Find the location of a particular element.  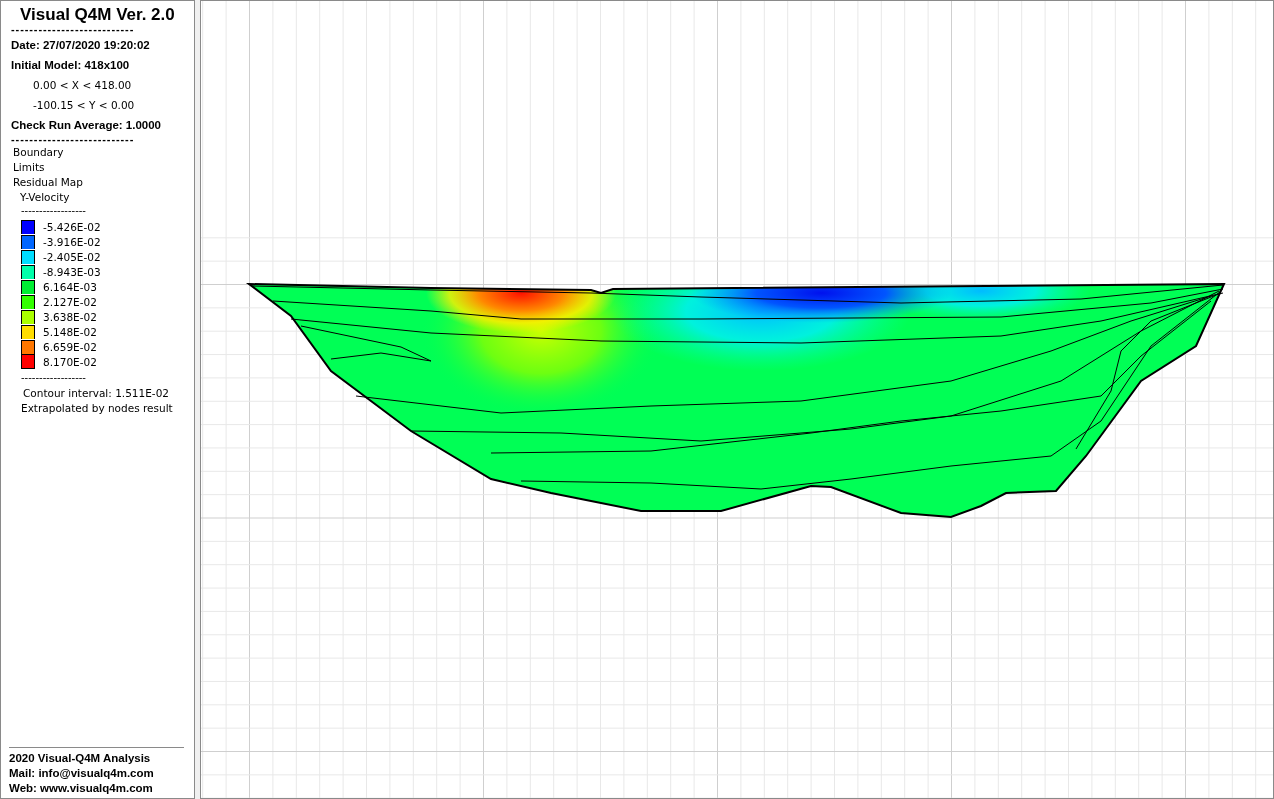

legend-value: 2.127E-02 is located at coordinates (70, 301).